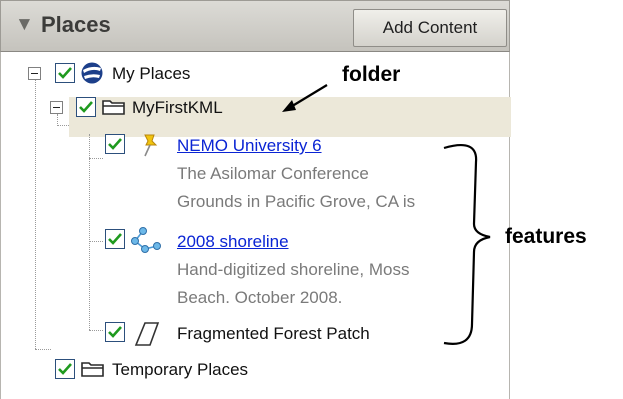  I want to click on collapse-arrow-icon: ▼, so click(24, 25).